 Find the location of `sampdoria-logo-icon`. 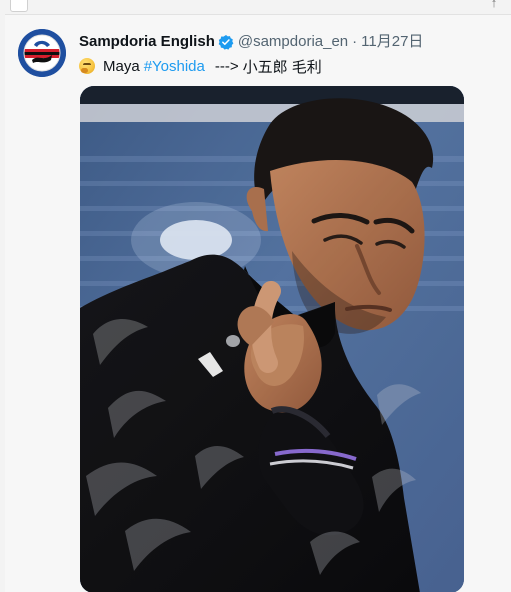

sampdoria-logo-icon is located at coordinates (42, 53).